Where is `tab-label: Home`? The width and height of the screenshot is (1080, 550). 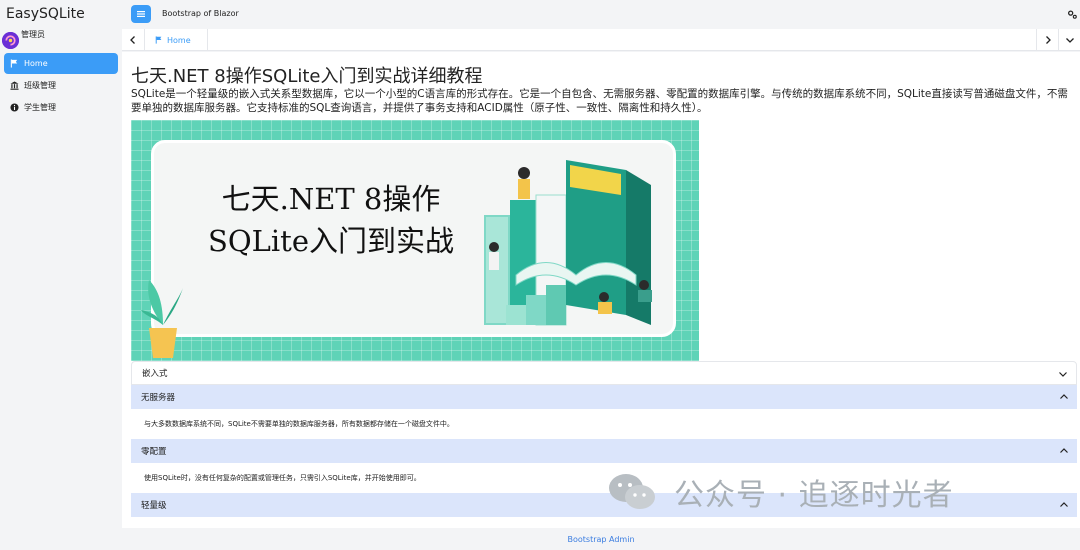
tab-label: Home is located at coordinates (179, 40).